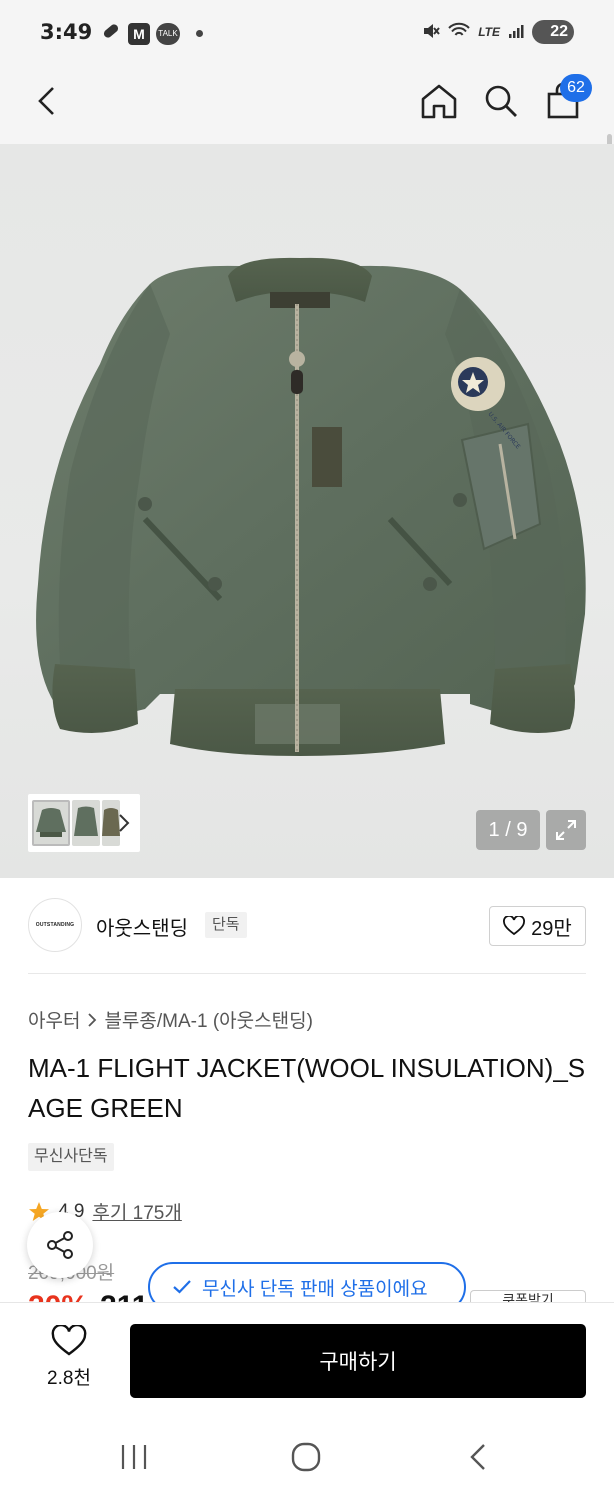  Describe the element at coordinates (139, 33) in the screenshot. I see `m-app-icon: M` at that location.